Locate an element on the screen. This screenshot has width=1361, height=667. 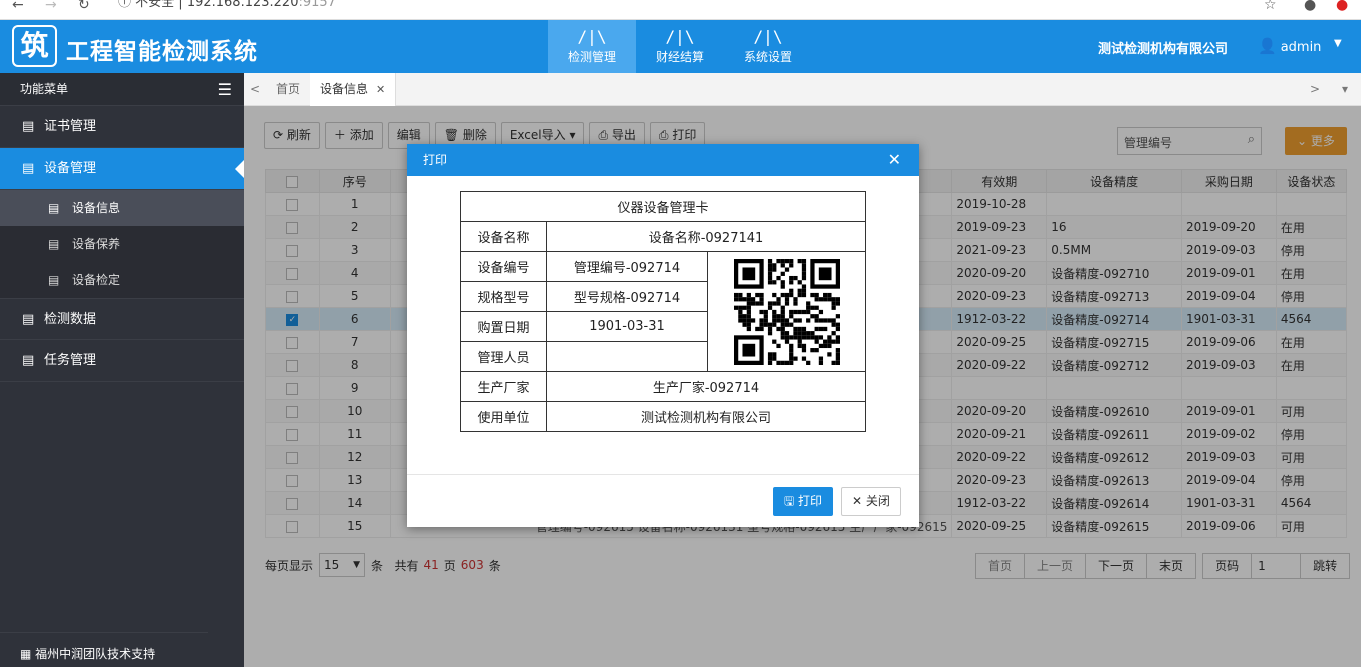
button-label: 打印 is located at coordinates (810, 501).